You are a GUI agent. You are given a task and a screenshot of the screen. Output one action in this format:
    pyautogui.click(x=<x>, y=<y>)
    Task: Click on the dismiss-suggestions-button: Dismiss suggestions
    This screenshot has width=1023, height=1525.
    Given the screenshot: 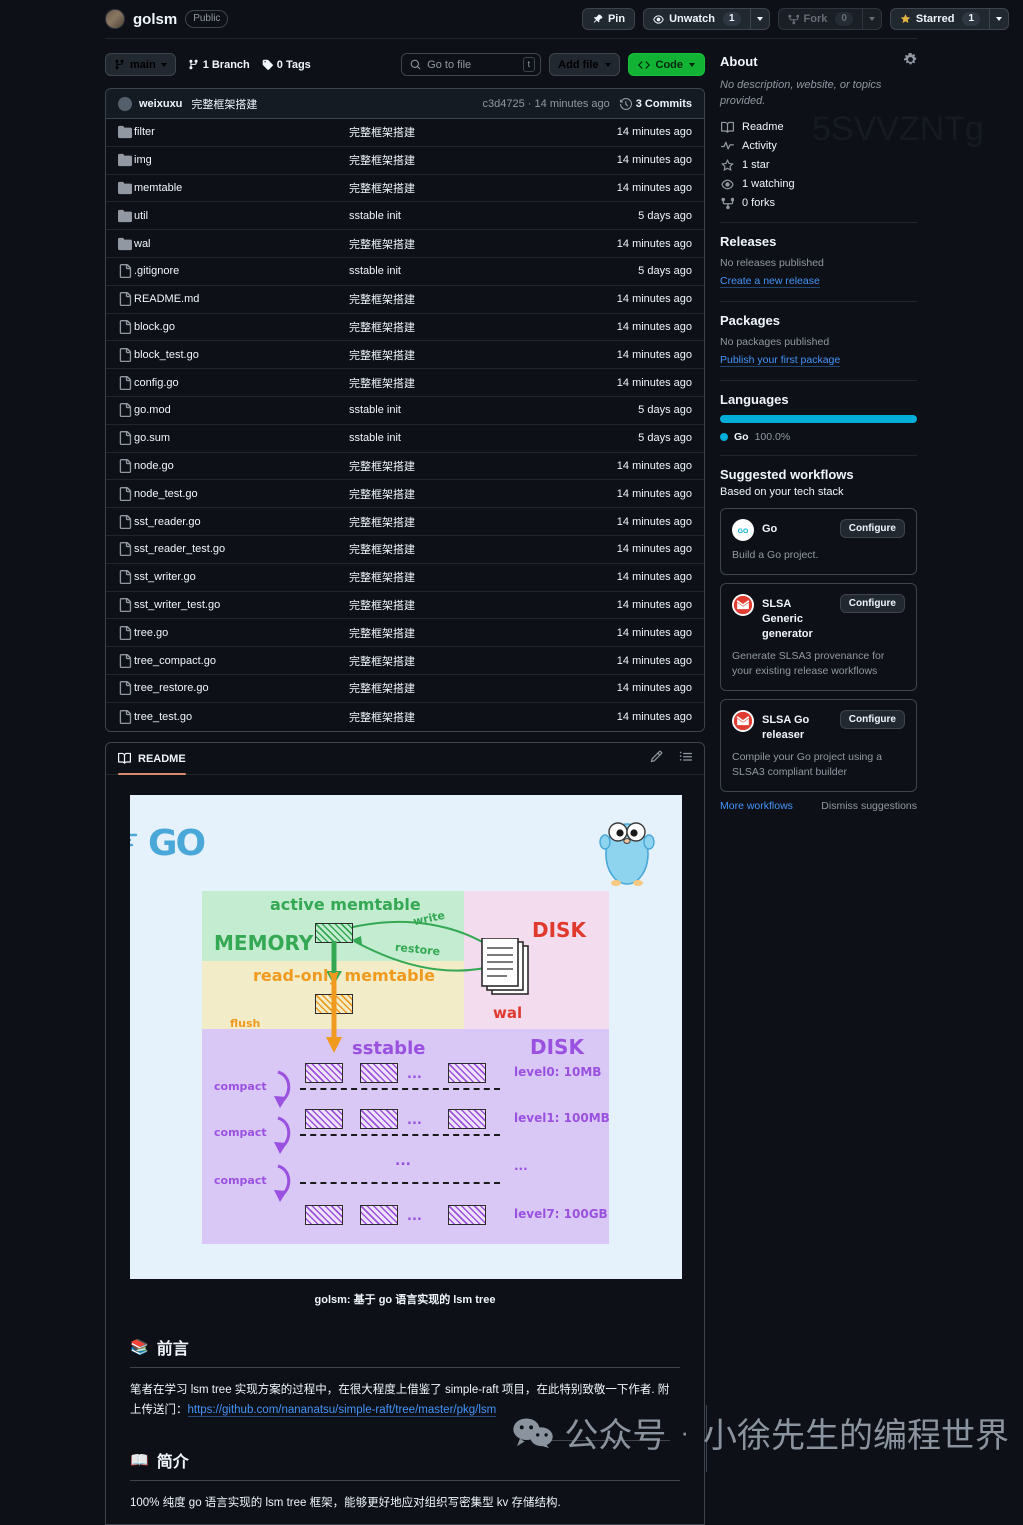 What is the action you would take?
    pyautogui.click(x=869, y=806)
    